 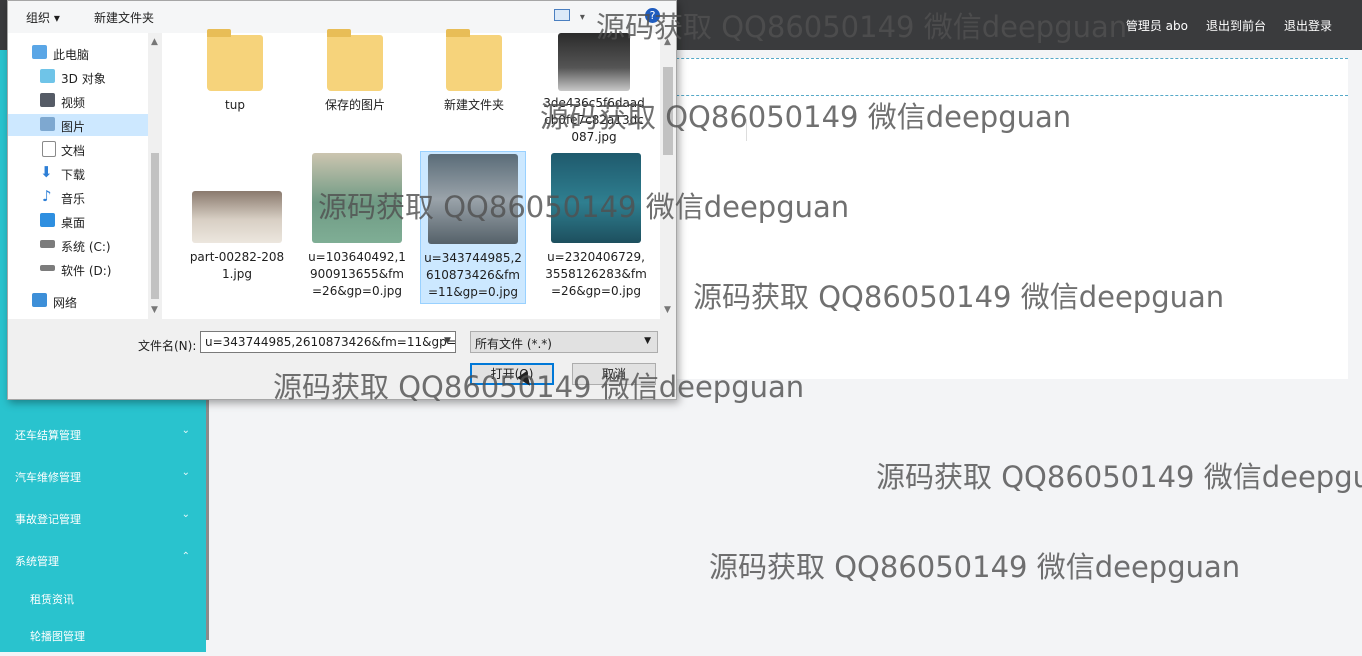 What do you see at coordinates (103, 434) in the screenshot?
I see `sidebar-item-return-settlement: 还车结算管理 ⌄` at bounding box center [103, 434].